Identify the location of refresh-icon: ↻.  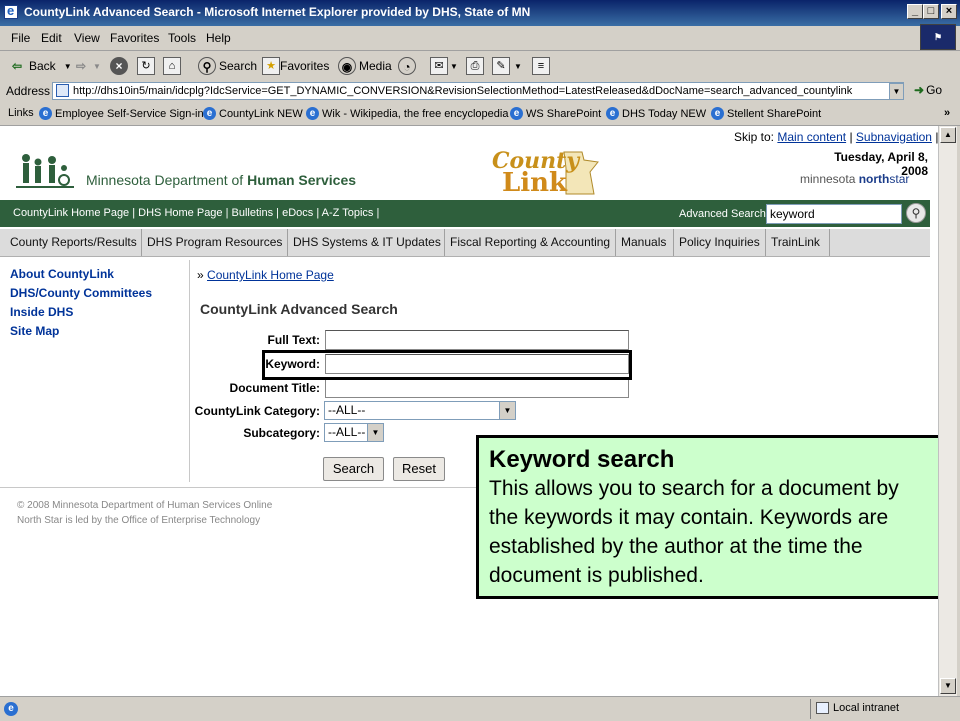
(146, 66).